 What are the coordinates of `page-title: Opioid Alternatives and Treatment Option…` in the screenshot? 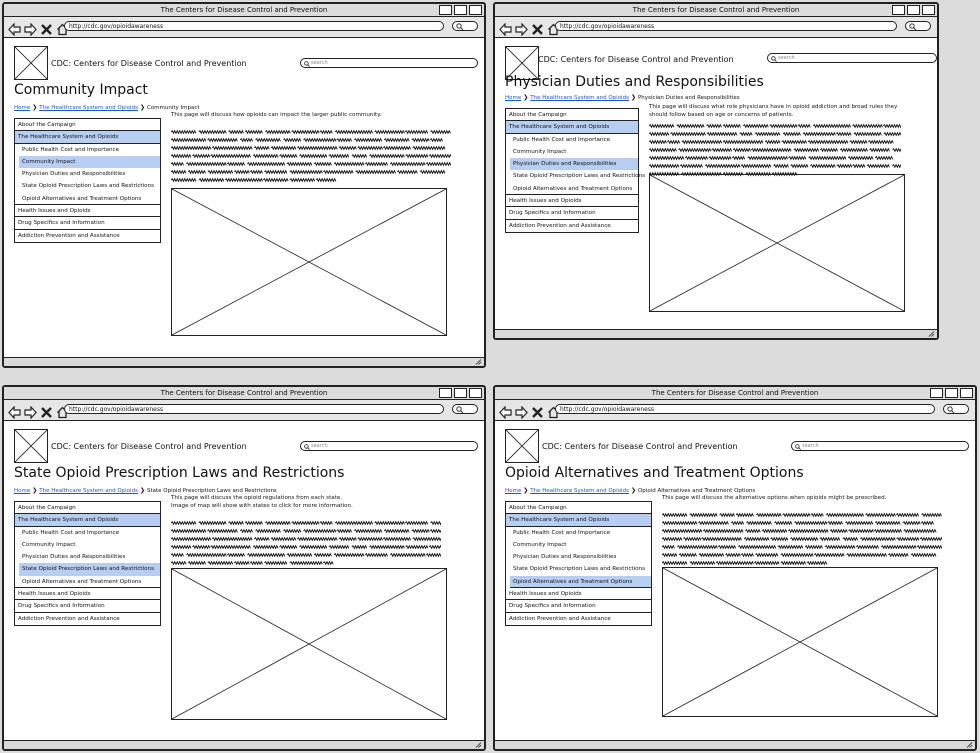 It's located at (654, 473).